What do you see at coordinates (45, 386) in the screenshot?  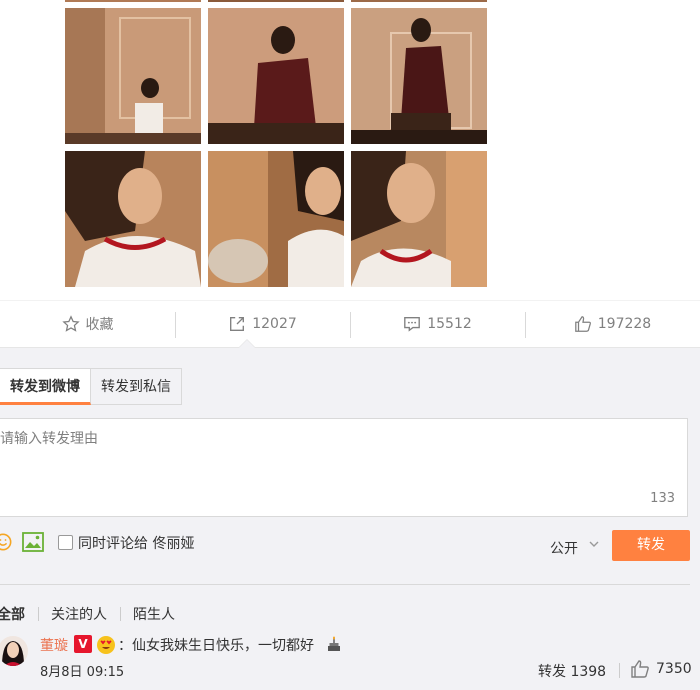 I see `tab-repost-weibo: 转发到微博` at bounding box center [45, 386].